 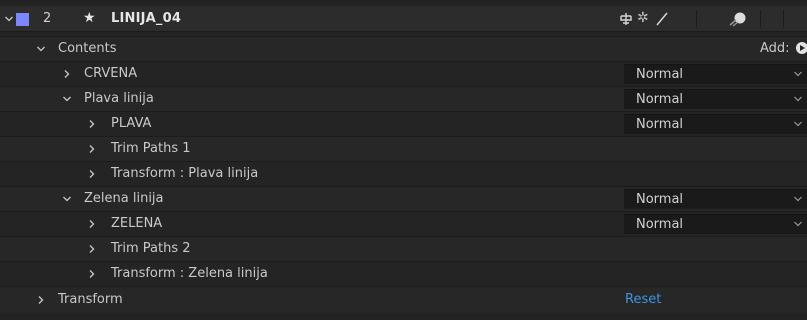 What do you see at coordinates (119, 98) in the screenshot?
I see `group-name: Plava linija` at bounding box center [119, 98].